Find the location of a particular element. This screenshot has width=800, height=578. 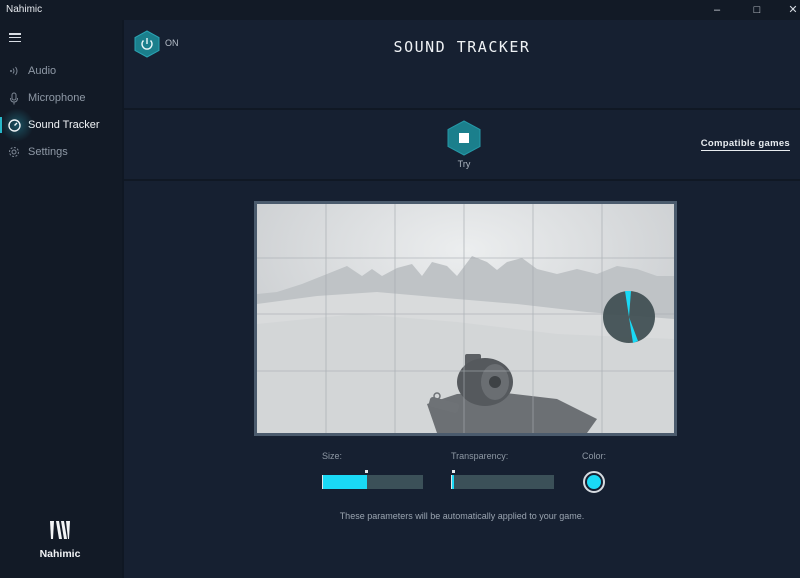

close-icon: ✕ is located at coordinates (793, 10).